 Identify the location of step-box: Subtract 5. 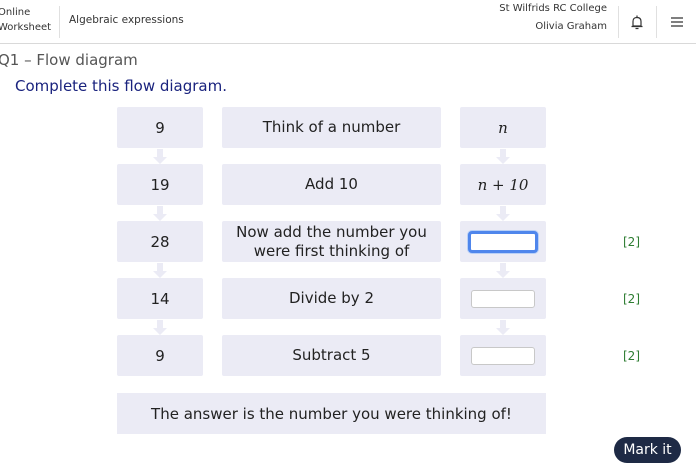
(331, 355).